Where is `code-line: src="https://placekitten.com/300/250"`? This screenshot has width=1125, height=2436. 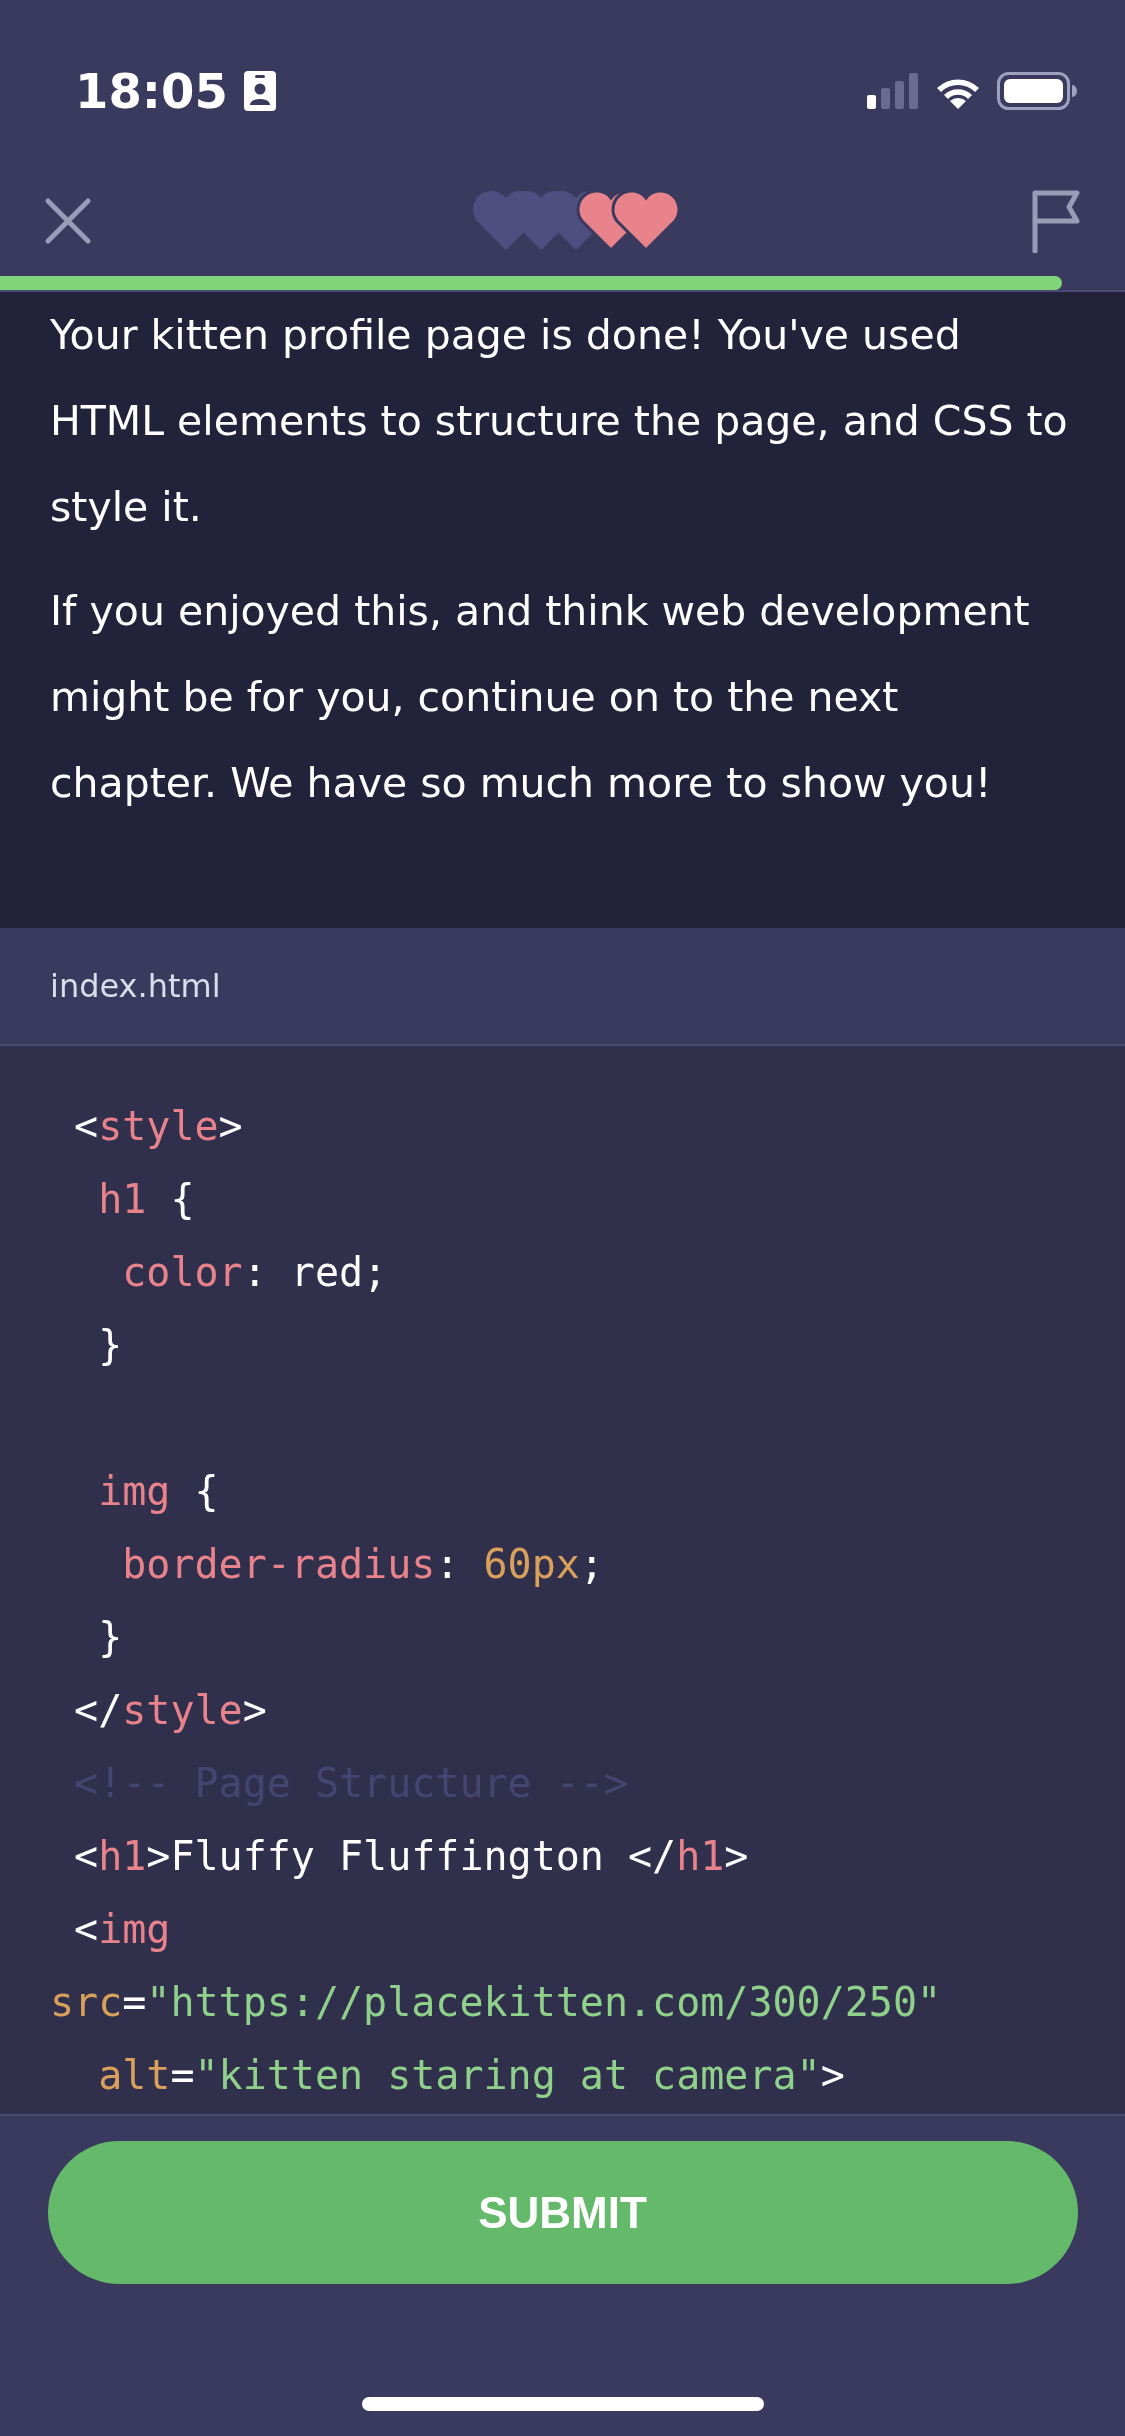 code-line: src="https://placekitten.com/300/250" is located at coordinates (496, 2002).